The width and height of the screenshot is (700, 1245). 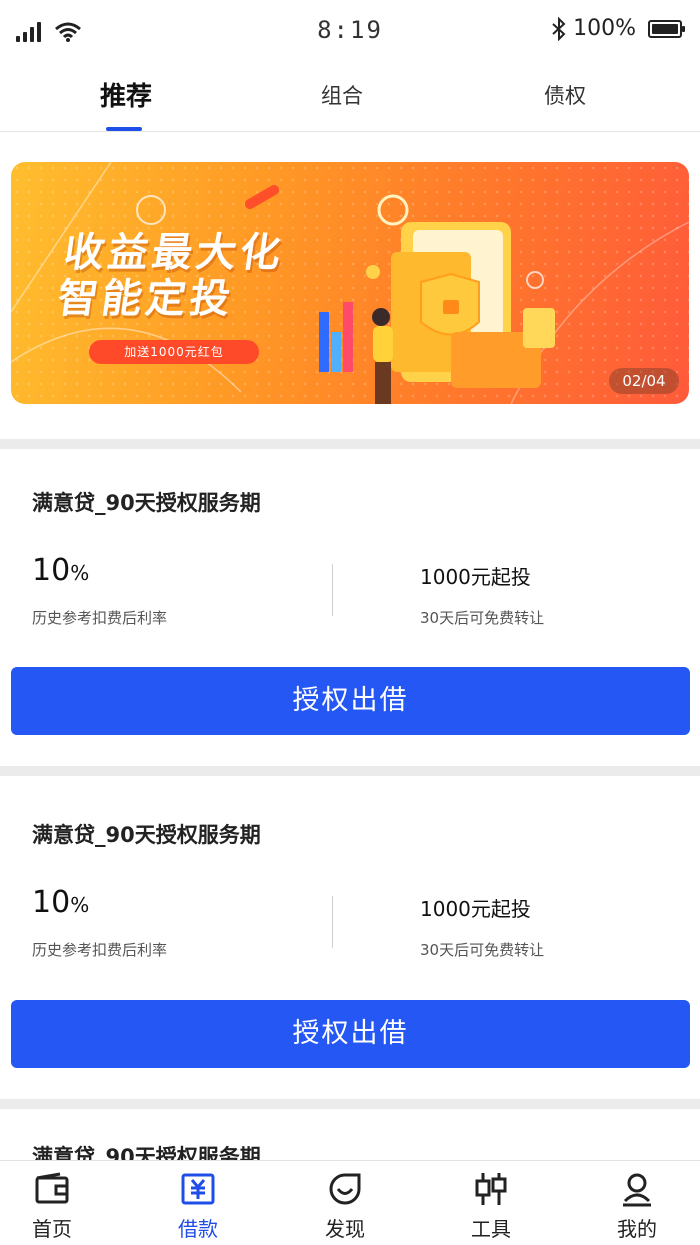 What do you see at coordinates (350, 1134) in the screenshot?
I see `product-card: 满意贷_90天授权服务期` at bounding box center [350, 1134].